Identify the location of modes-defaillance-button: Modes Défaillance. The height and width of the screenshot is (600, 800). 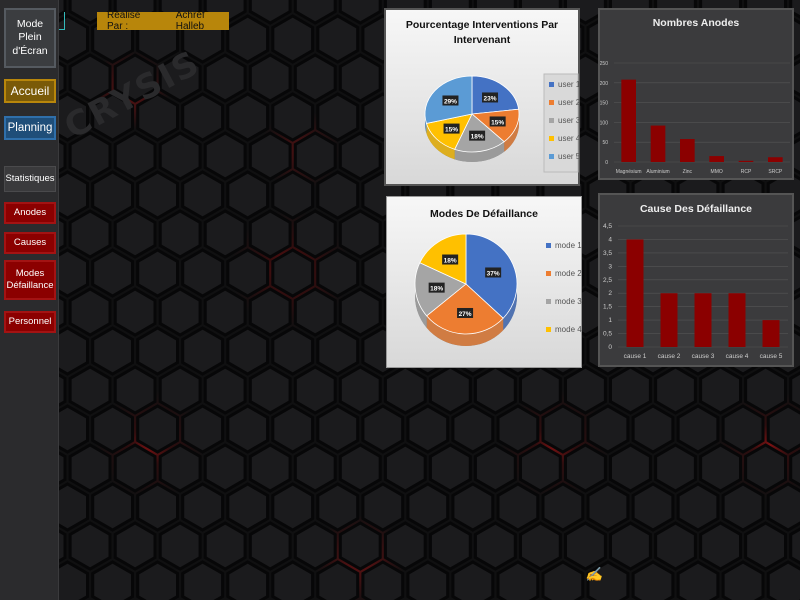
(30, 280).